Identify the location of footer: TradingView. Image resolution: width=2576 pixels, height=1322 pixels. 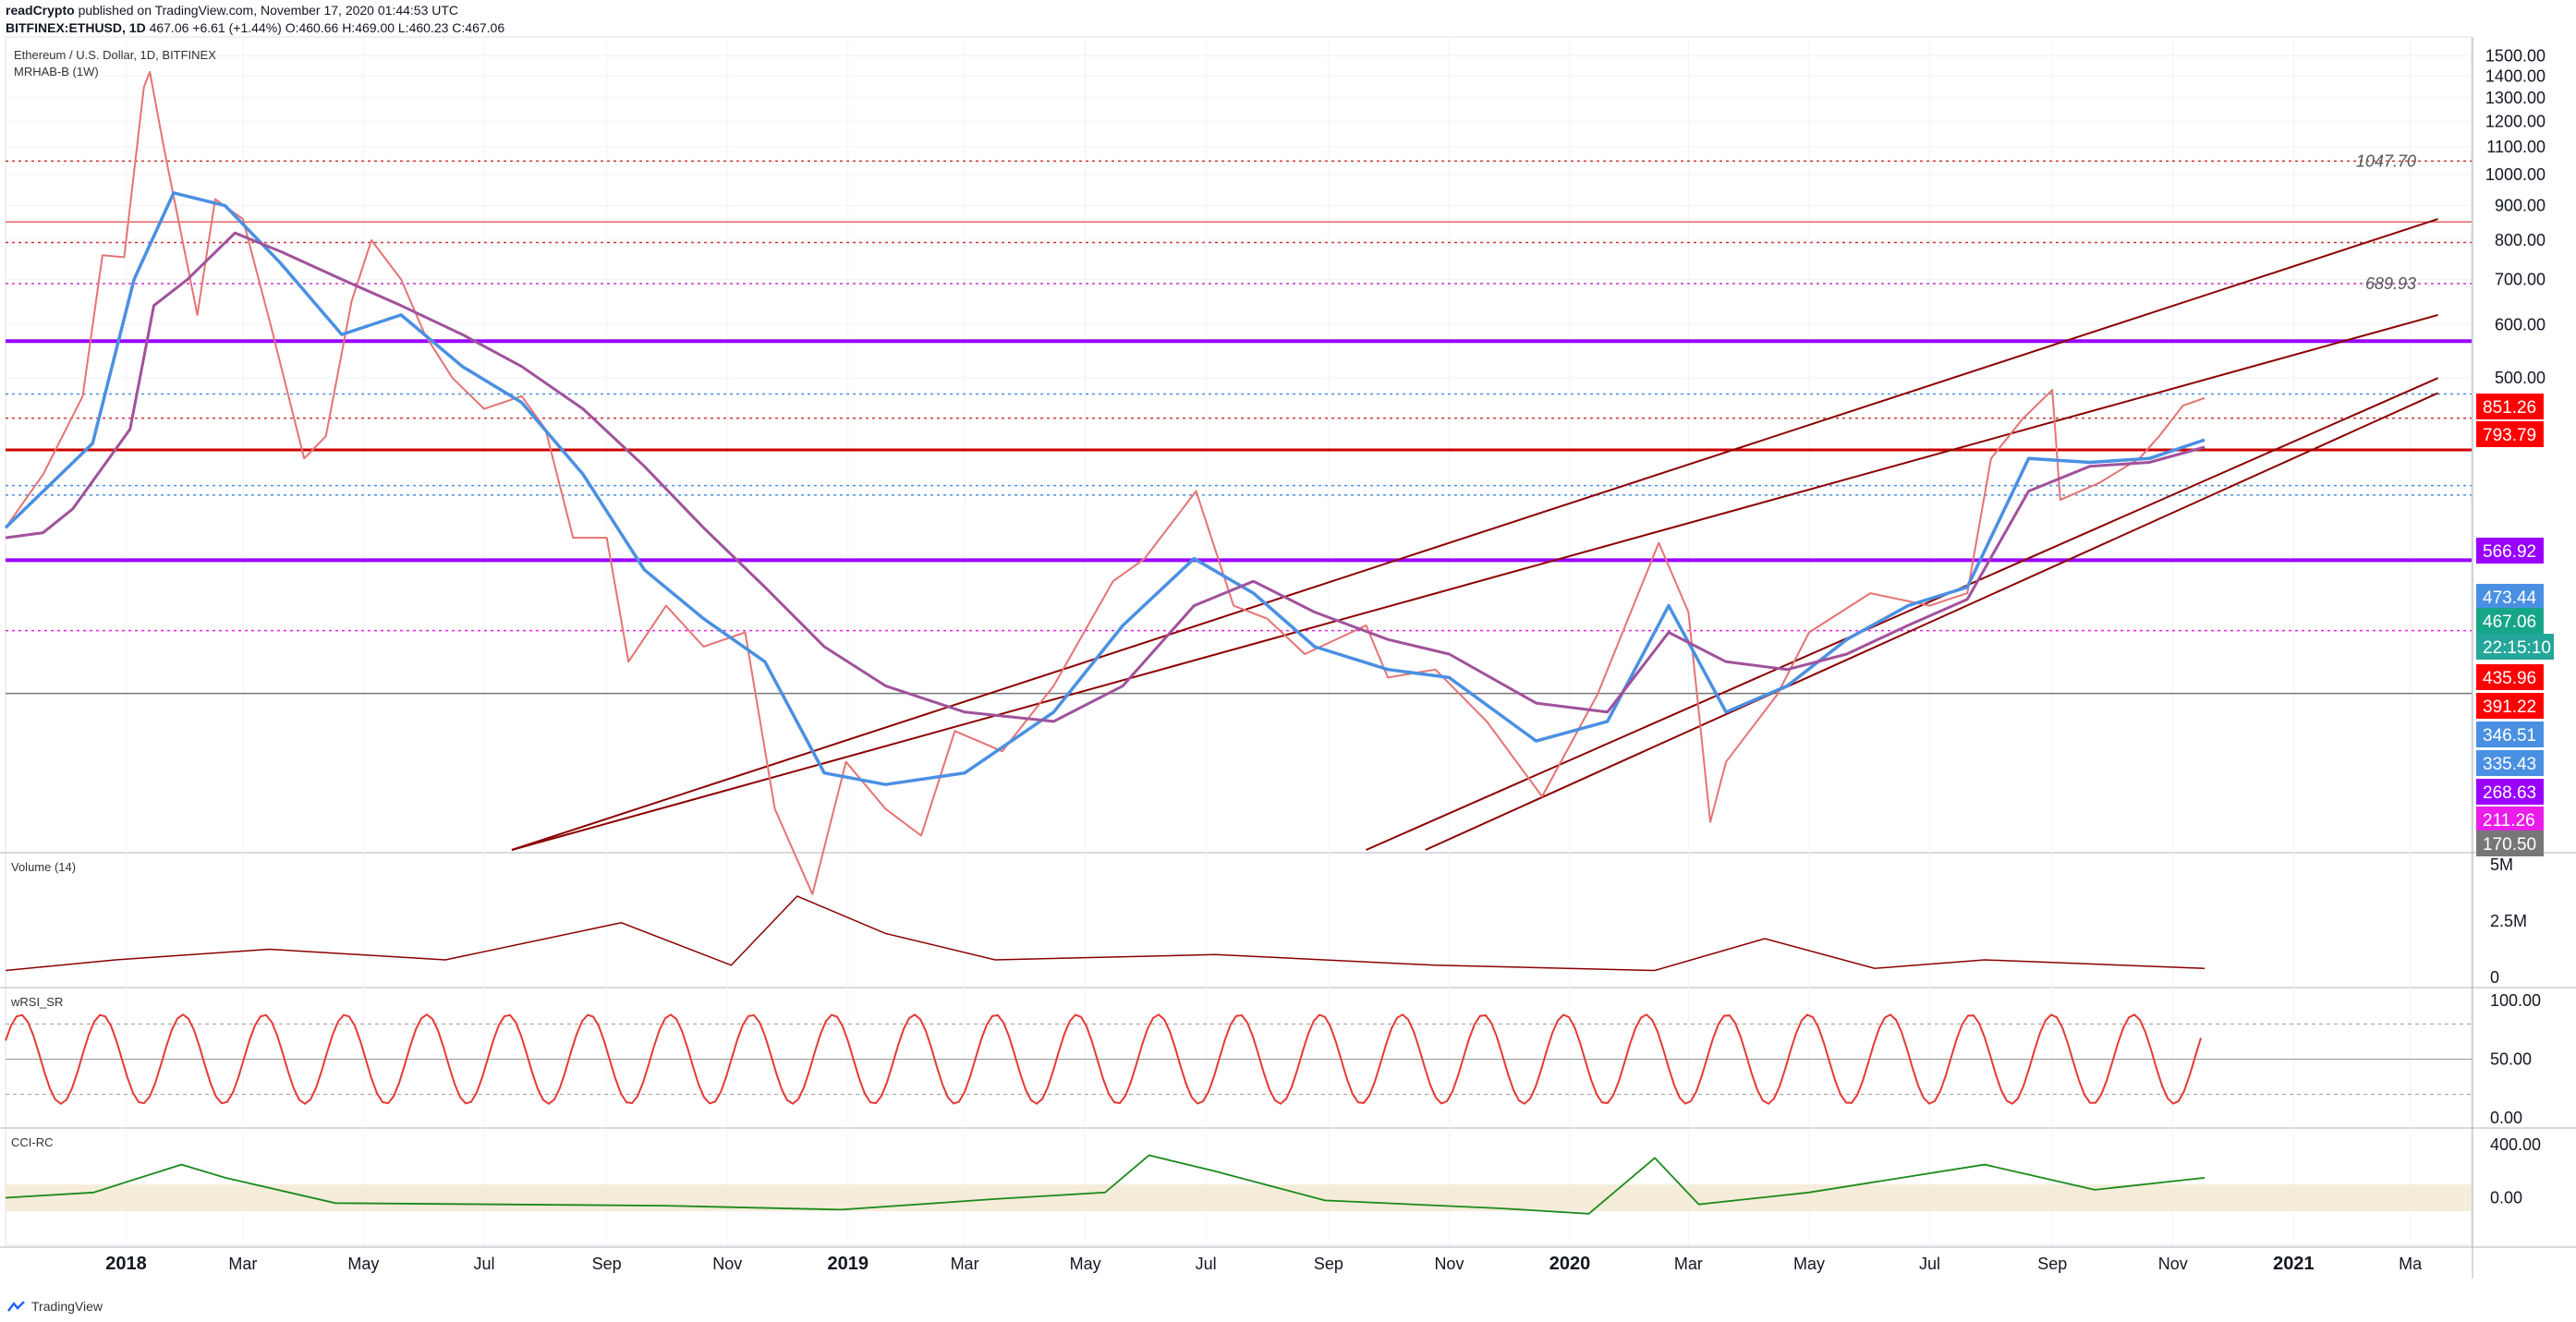
(55, 1306).